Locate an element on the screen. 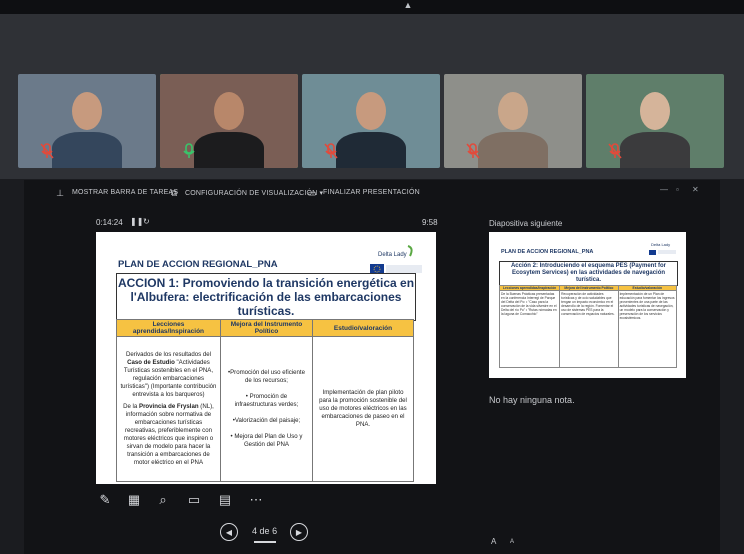  participant-4-video is located at coordinates (513, 121).